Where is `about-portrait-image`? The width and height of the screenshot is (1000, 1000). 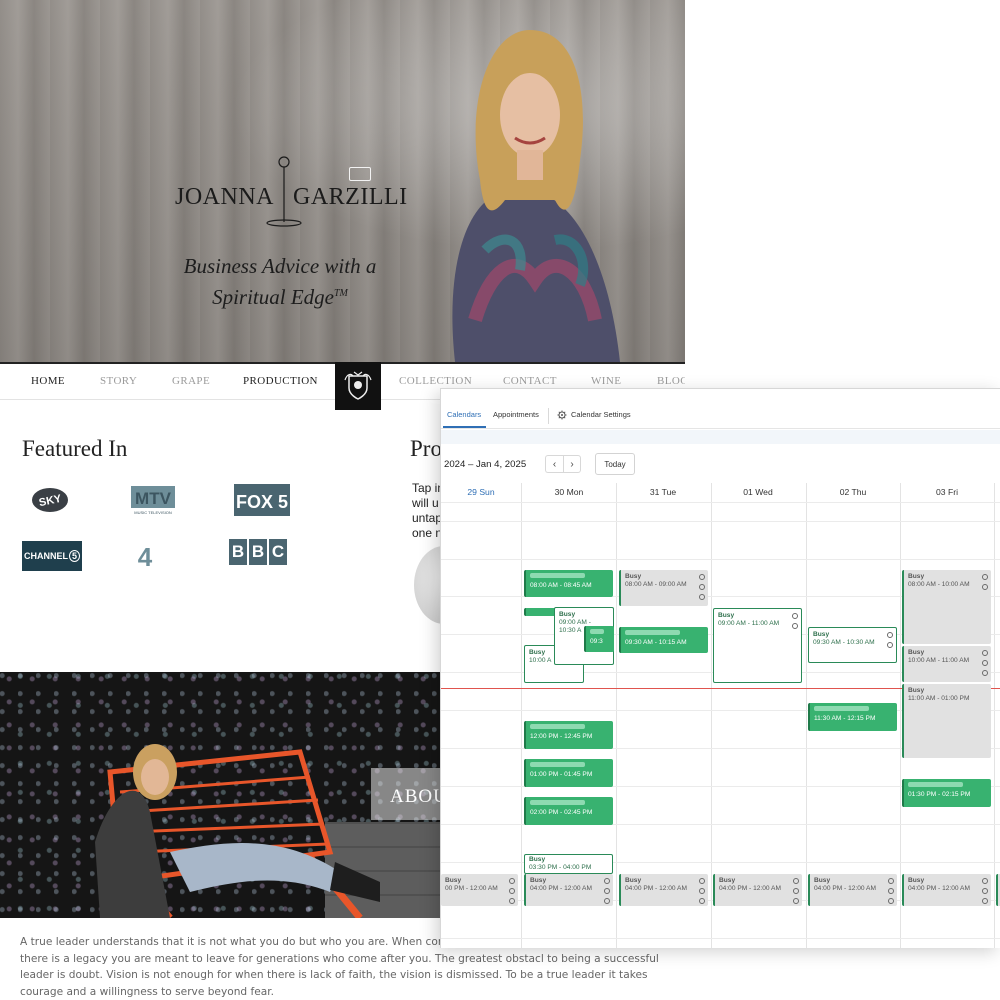 about-portrait-image is located at coordinates (237, 831).